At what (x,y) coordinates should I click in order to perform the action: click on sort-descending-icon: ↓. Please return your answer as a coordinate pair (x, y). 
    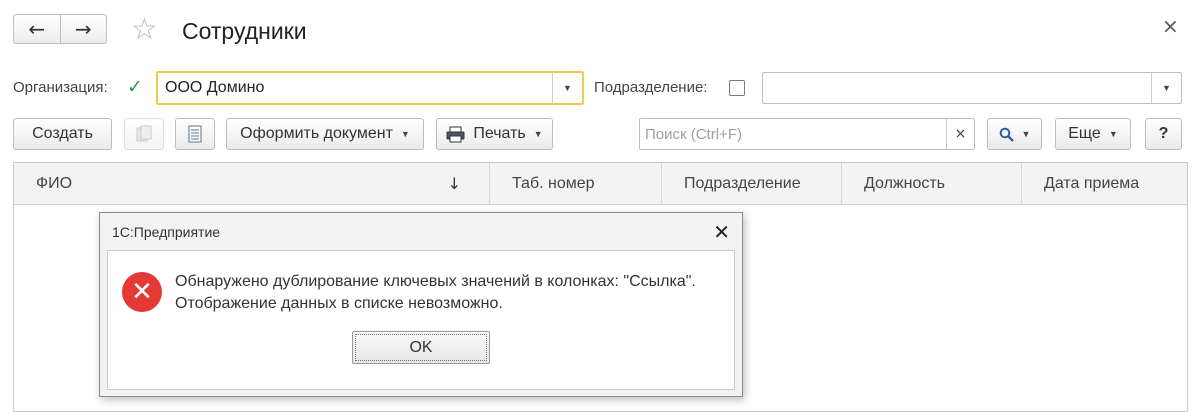
    Looking at the image, I should click on (454, 183).